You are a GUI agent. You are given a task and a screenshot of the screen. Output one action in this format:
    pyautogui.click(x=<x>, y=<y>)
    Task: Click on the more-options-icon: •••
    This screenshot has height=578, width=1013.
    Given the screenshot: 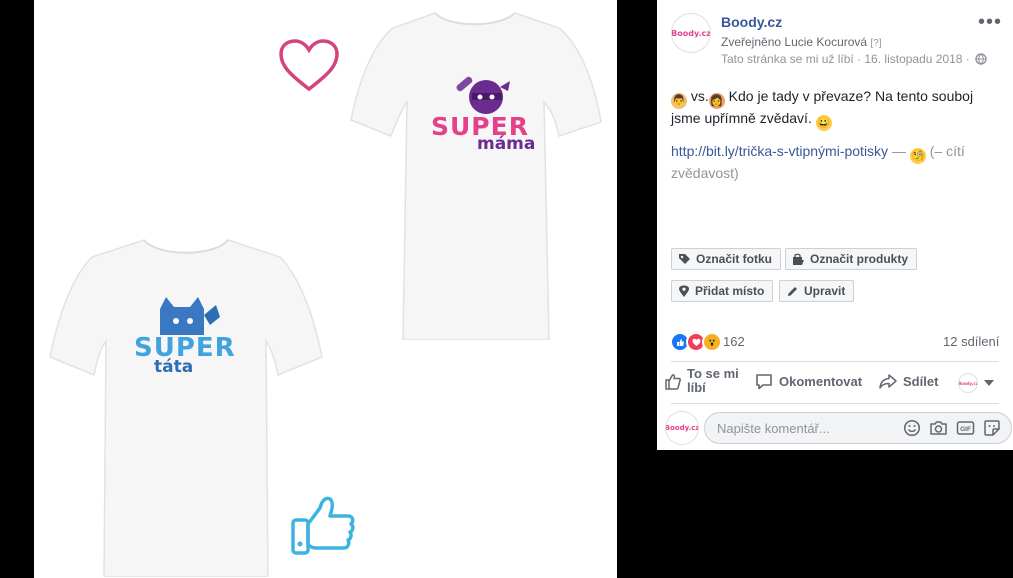 What is the action you would take?
    pyautogui.click(x=990, y=22)
    